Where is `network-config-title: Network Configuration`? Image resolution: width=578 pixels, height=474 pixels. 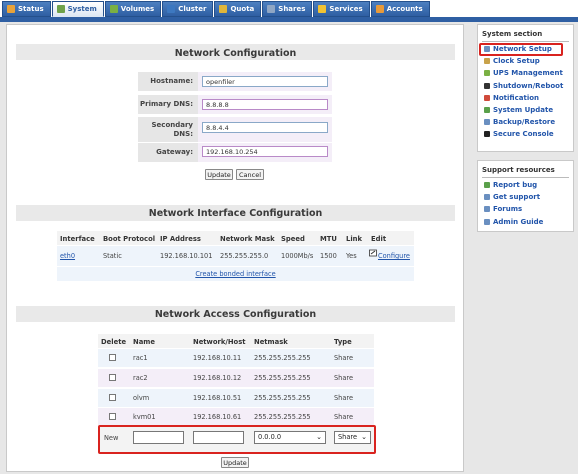
network-config-title: Network Configuration is located at coordinates (235, 53).